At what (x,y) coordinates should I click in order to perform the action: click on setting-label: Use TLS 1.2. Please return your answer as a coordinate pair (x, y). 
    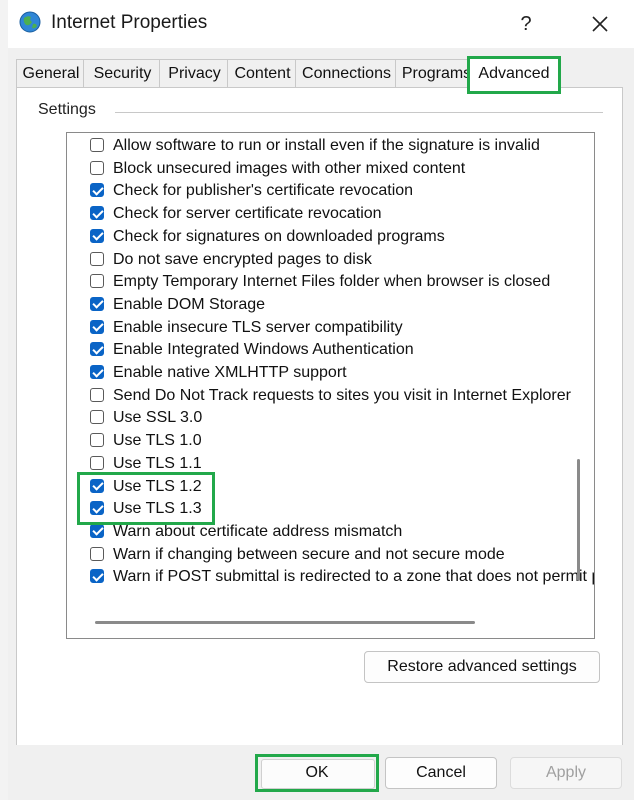
    Looking at the image, I should click on (157, 486).